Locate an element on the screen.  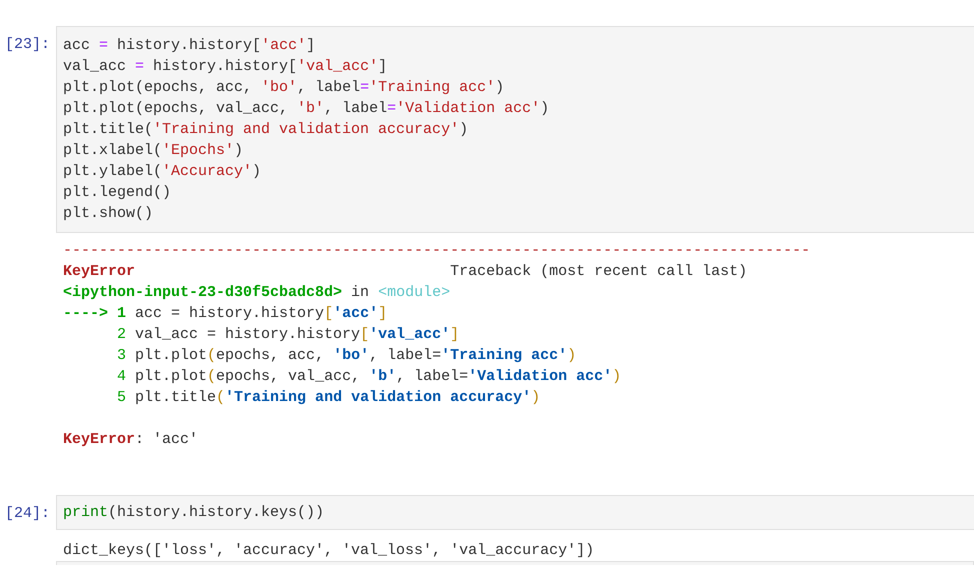
code-line: plt.xlabel('Epochs') is located at coordinates (153, 151).